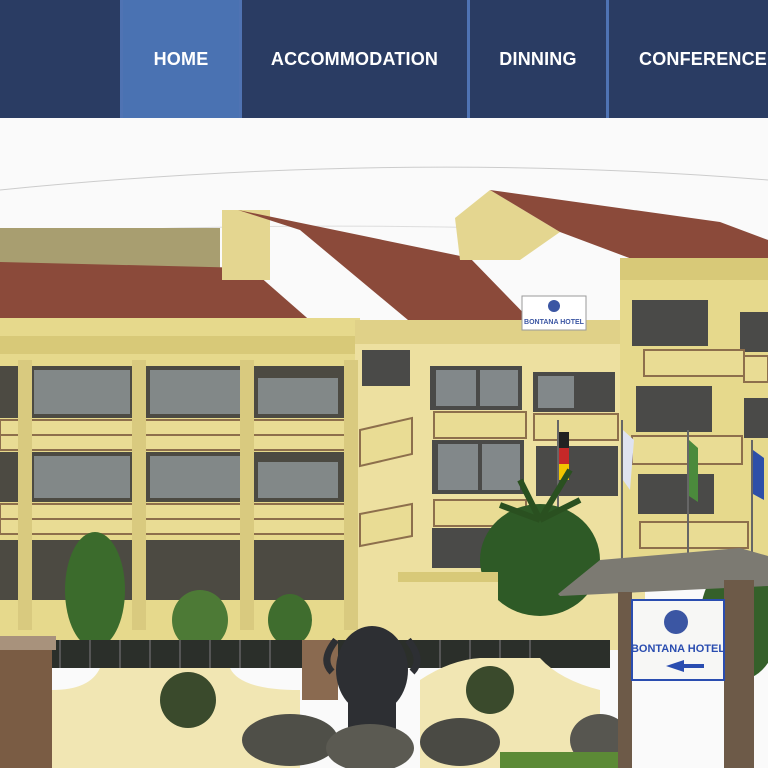 This screenshot has width=768, height=768. I want to click on nav-item-conference: CONFERENCE, so click(688, 59).